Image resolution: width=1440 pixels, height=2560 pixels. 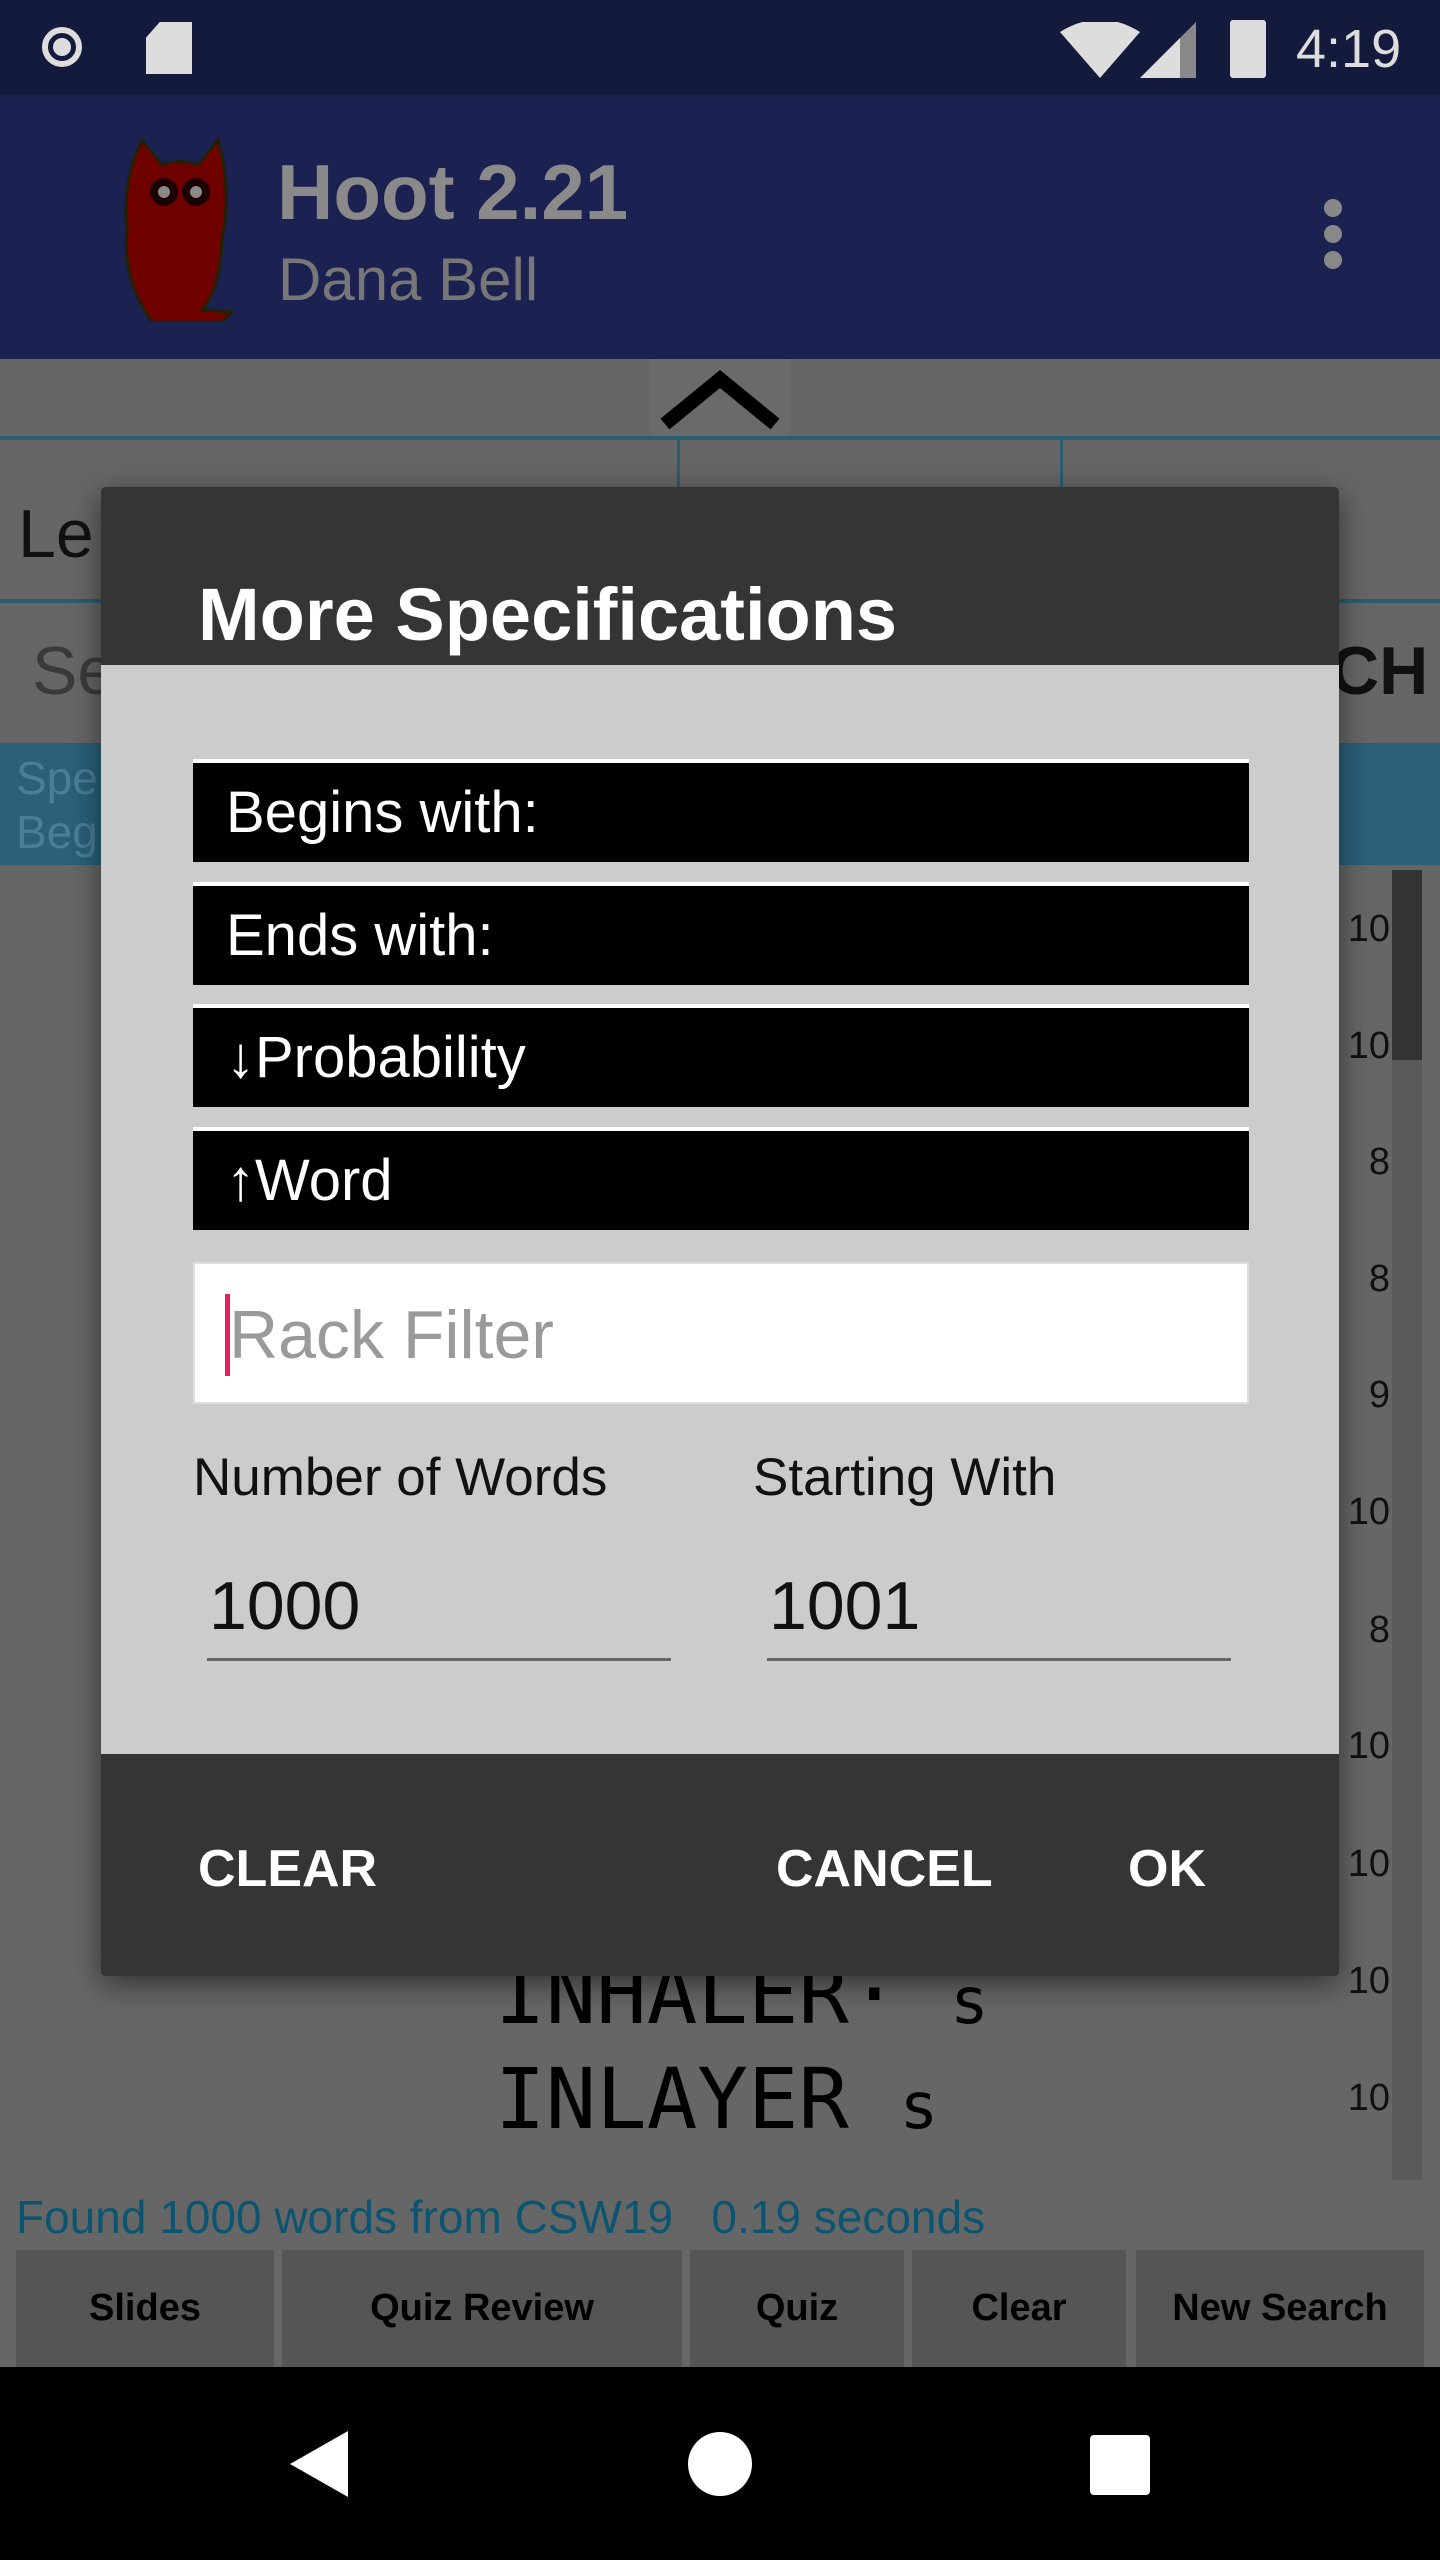 I want to click on results-status: Found 1000 words from CSW19 0.19 seconds, so click(x=500, y=2217).